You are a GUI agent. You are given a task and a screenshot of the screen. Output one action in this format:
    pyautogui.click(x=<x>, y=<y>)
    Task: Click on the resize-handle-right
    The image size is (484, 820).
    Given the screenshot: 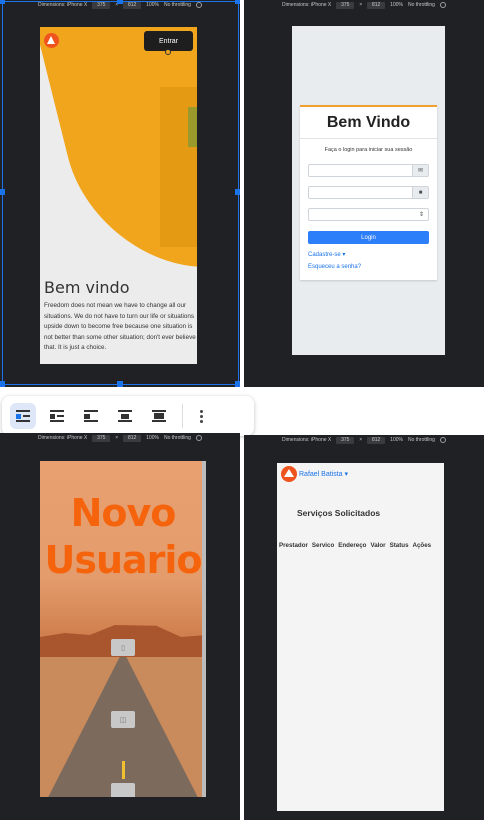 What is the action you would take?
    pyautogui.click(x=237, y=192)
    